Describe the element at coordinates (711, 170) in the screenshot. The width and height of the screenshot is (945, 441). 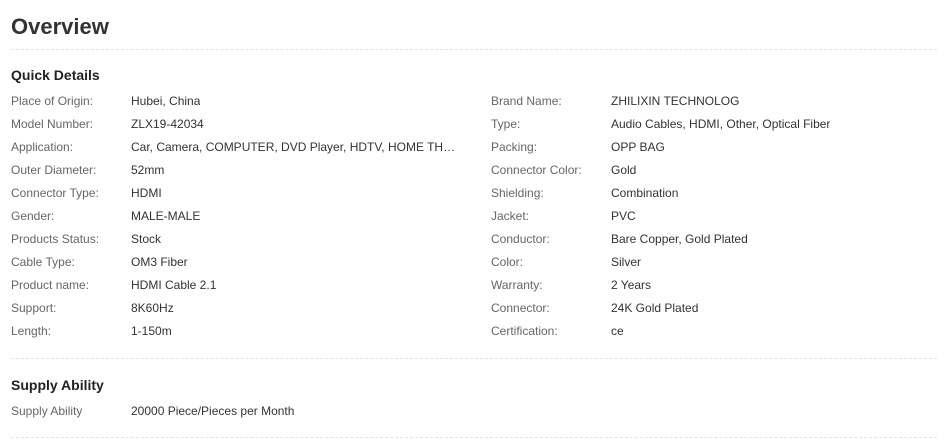
I see `detail-row: Connector Color: Gold` at that location.